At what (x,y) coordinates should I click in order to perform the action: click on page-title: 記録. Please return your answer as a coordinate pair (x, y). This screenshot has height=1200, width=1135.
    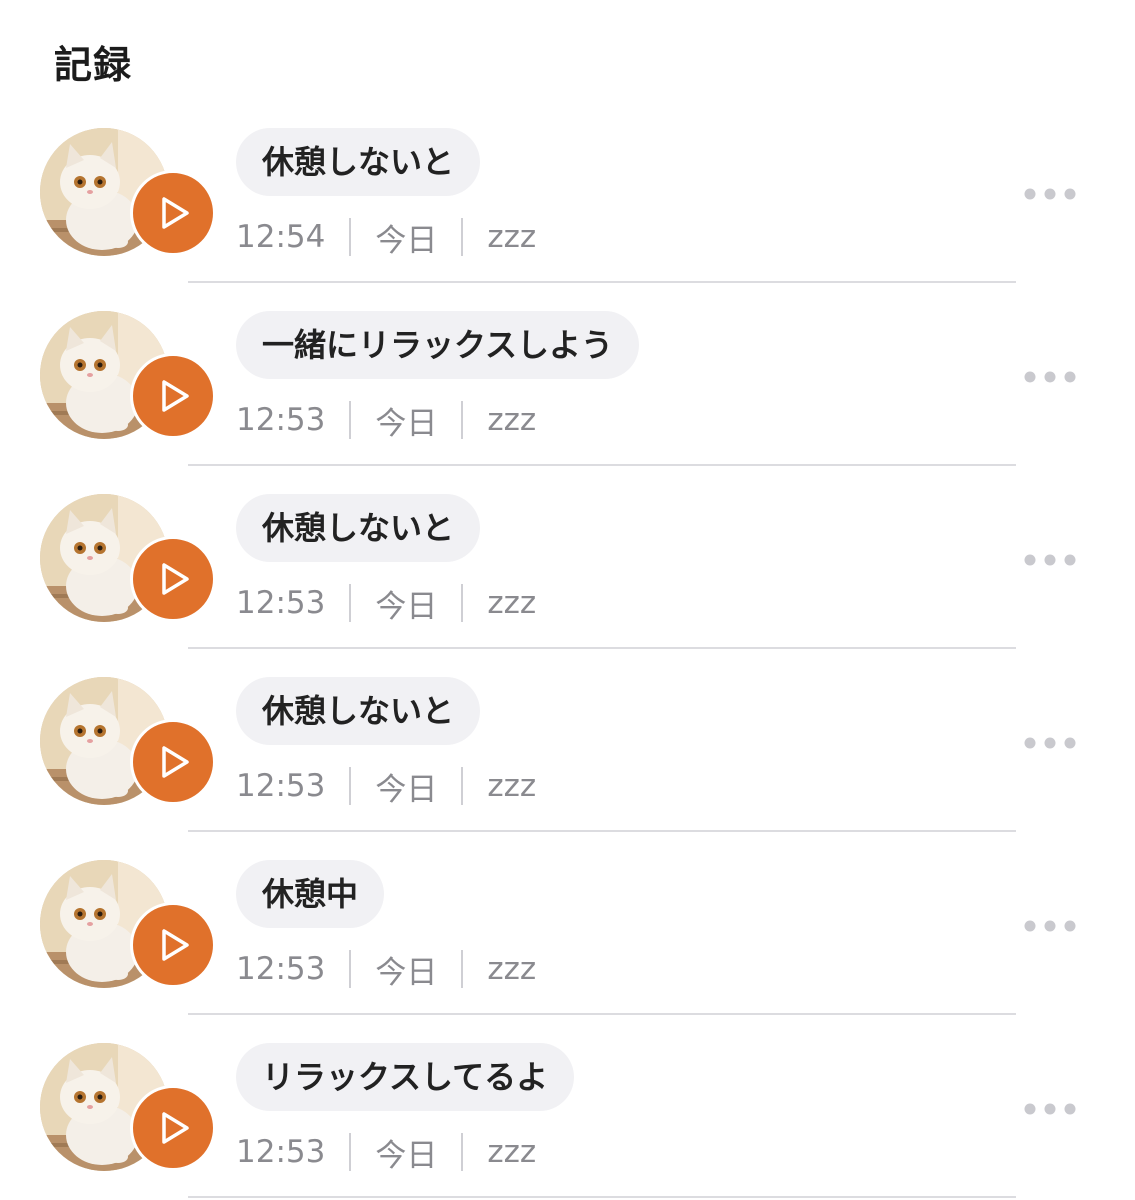
    Looking at the image, I should click on (93, 65).